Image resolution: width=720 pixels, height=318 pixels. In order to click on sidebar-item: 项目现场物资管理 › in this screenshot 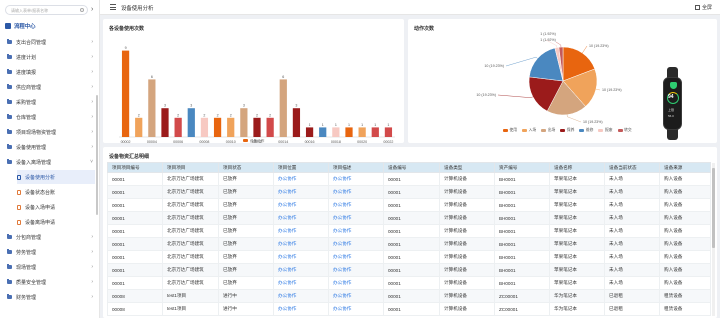, I will do `click(51, 132)`.